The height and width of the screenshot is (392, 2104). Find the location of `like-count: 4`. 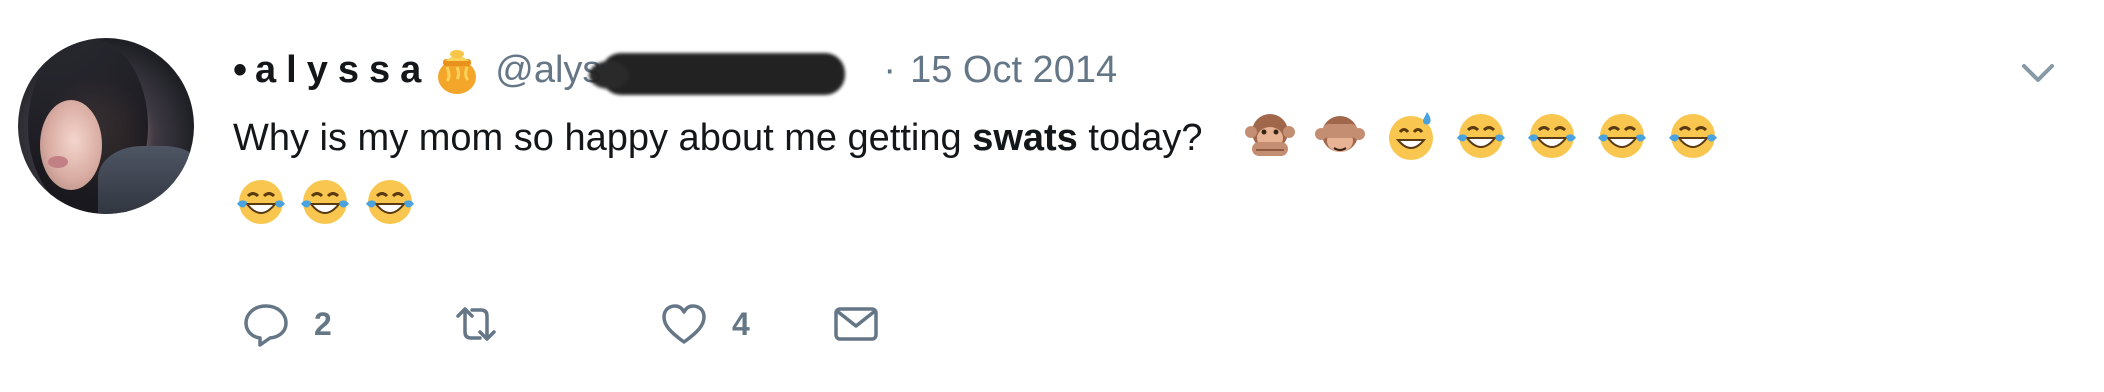

like-count: 4 is located at coordinates (741, 323).